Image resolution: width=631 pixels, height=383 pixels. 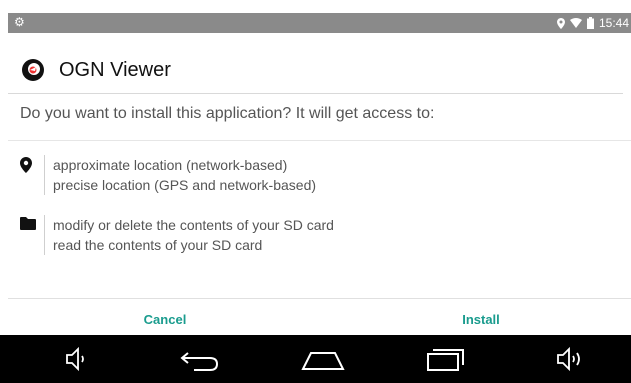 I want to click on navigation-bar, so click(x=315, y=359).